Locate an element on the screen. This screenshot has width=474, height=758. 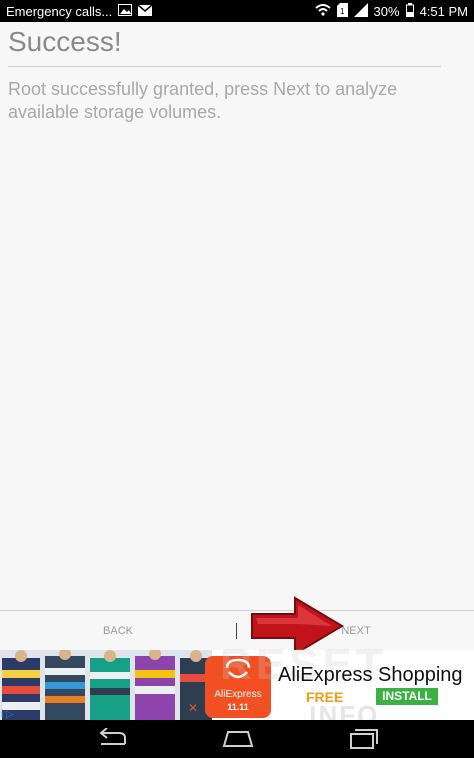
sim-icon: 1 is located at coordinates (342, 11).